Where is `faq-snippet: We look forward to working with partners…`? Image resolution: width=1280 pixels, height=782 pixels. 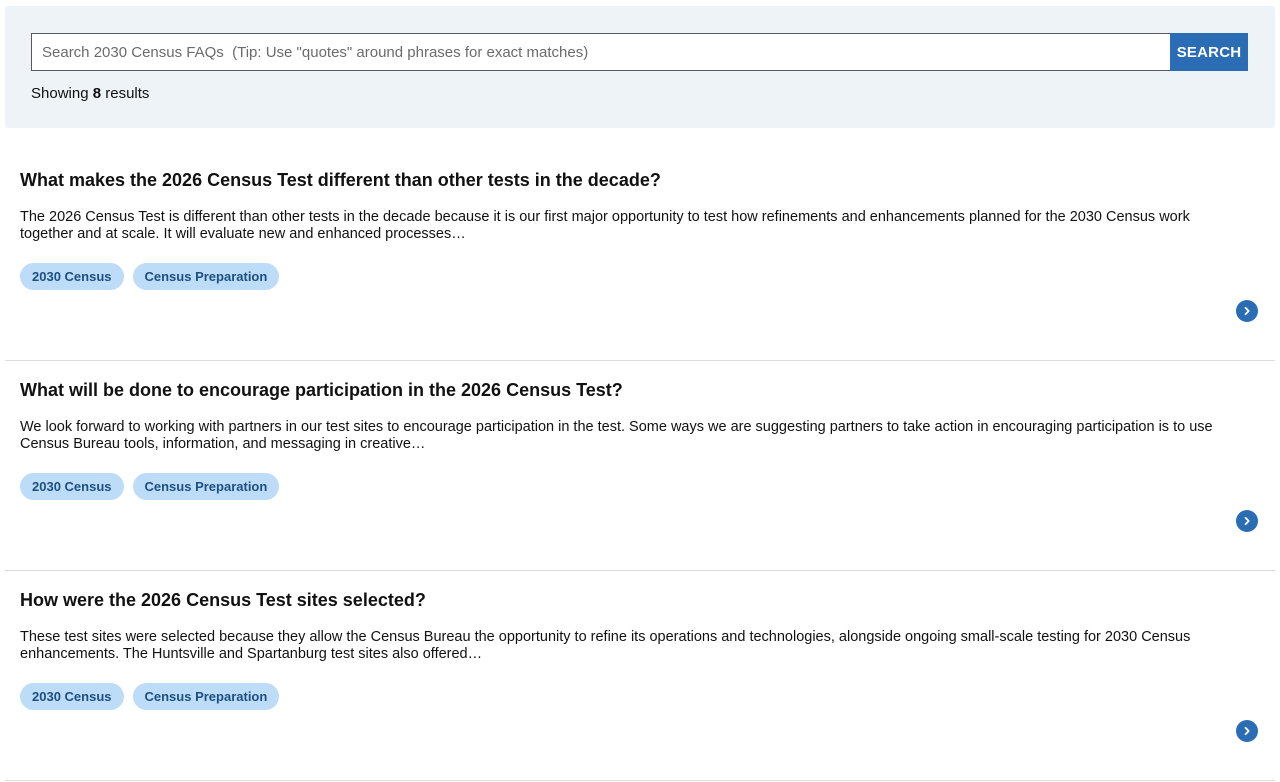
faq-snippet: We look forward to working with partners… is located at coordinates (616, 435).